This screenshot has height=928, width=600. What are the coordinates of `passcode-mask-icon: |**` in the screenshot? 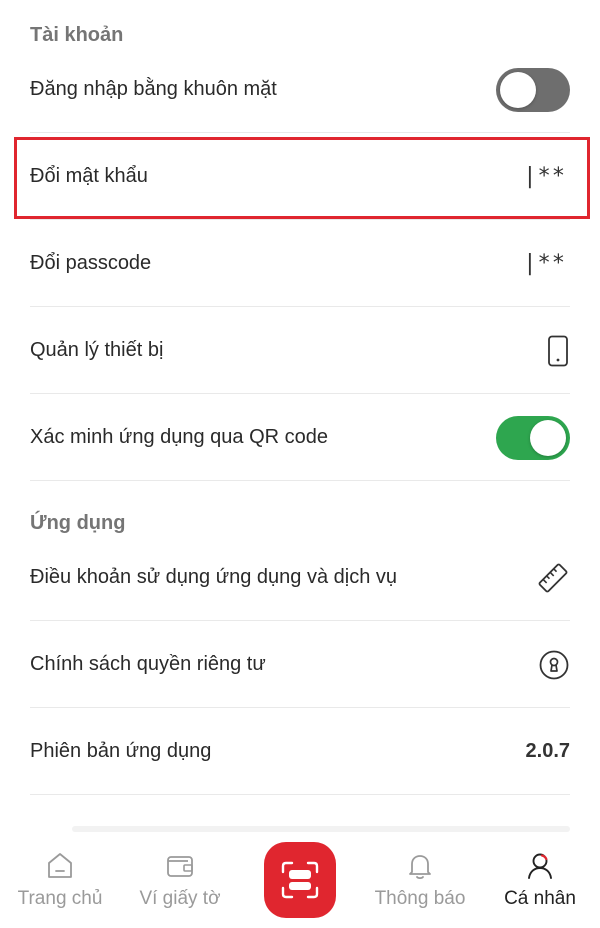 It's located at (544, 263).